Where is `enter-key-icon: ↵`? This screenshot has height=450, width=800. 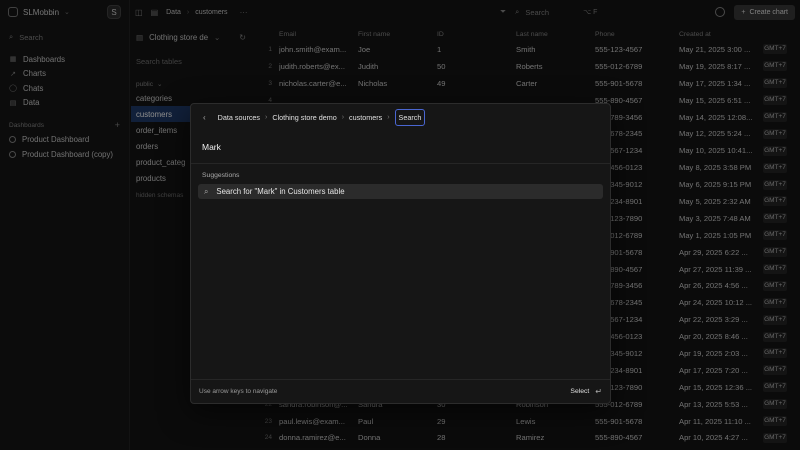
enter-key-icon: ↵ is located at coordinates (598, 391).